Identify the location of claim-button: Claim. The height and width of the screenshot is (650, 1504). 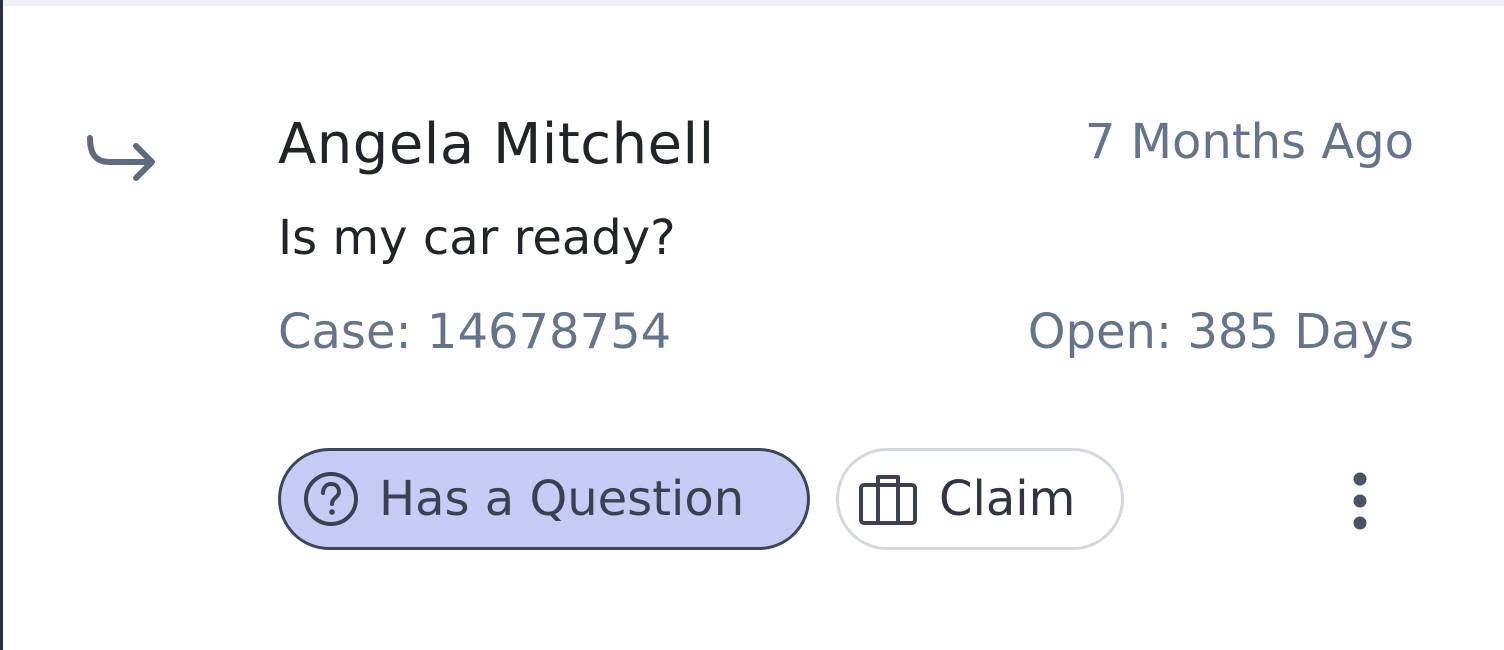
(980, 499).